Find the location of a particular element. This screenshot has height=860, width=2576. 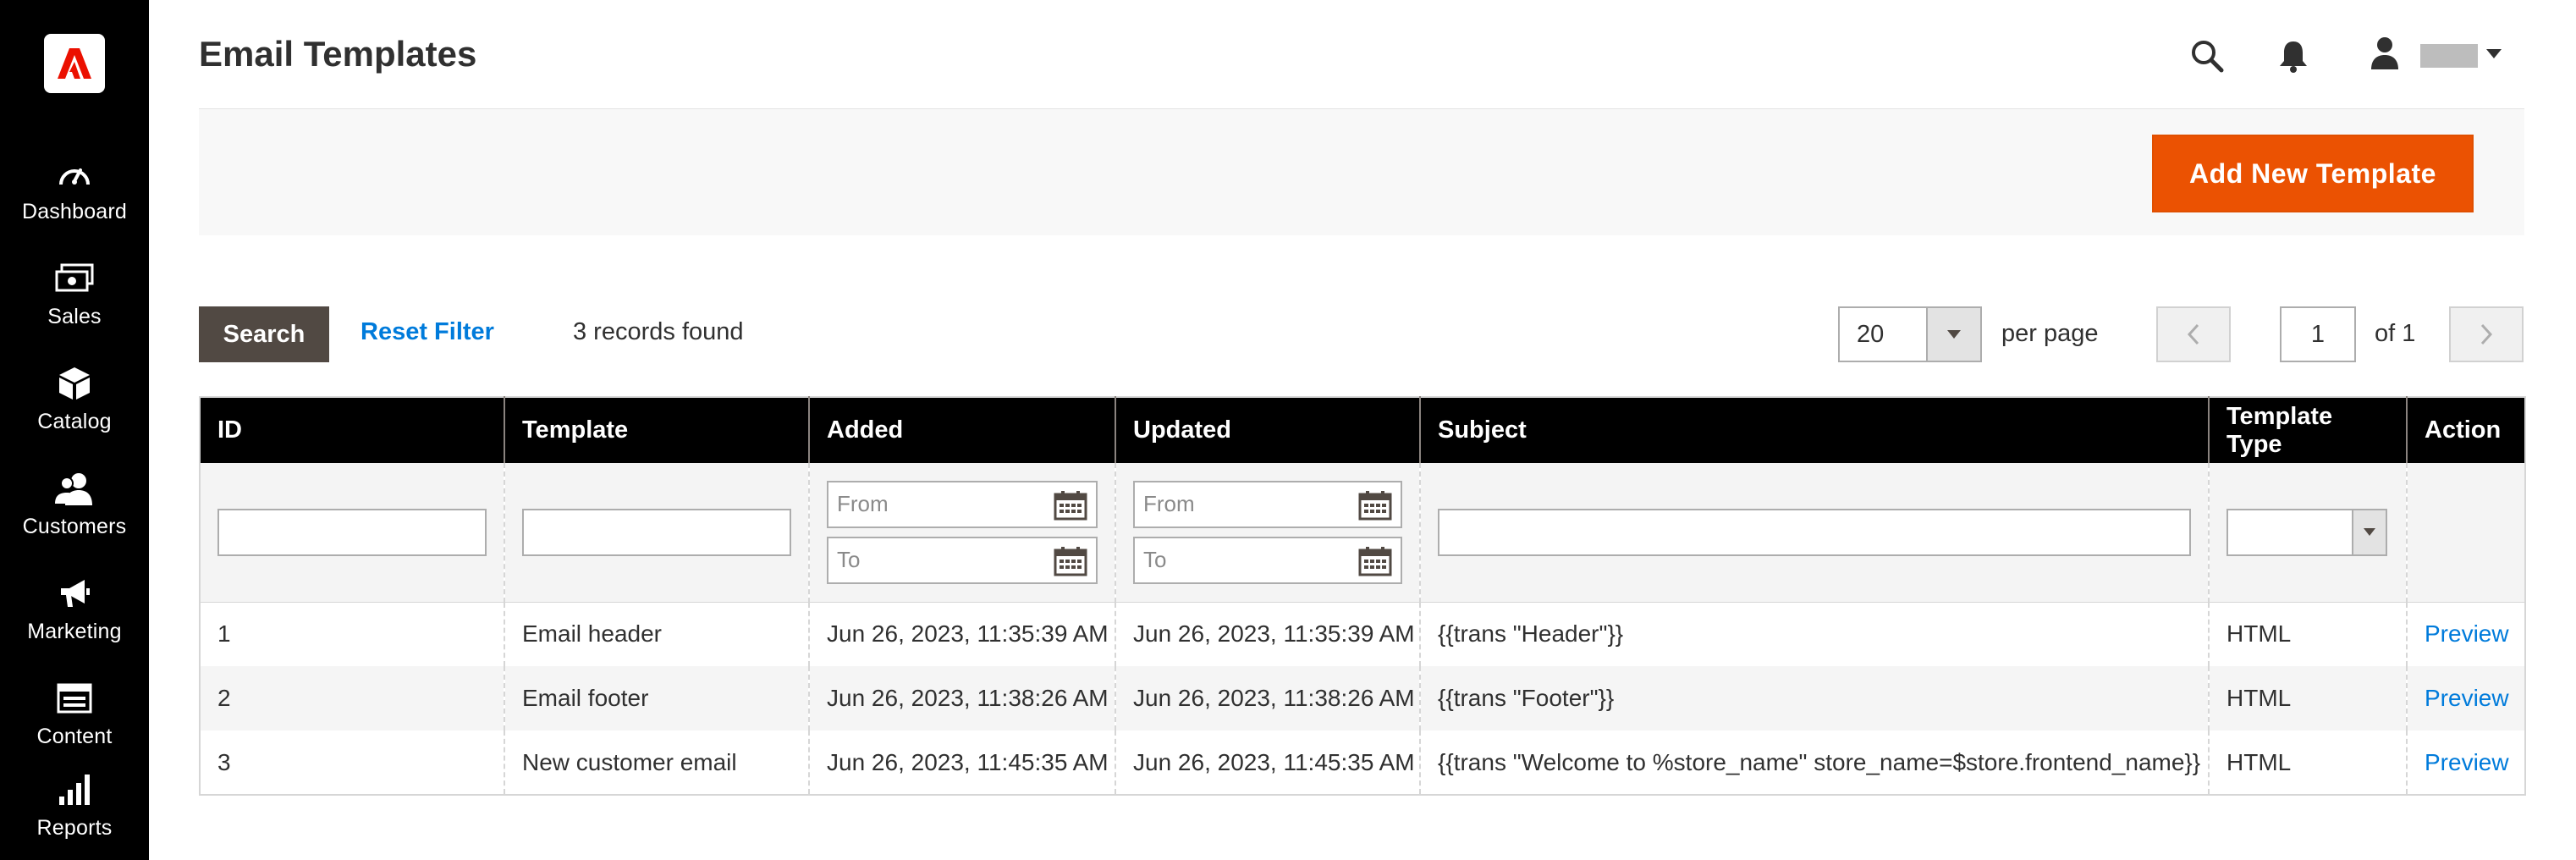

cell-template: New customer email is located at coordinates (656, 763).